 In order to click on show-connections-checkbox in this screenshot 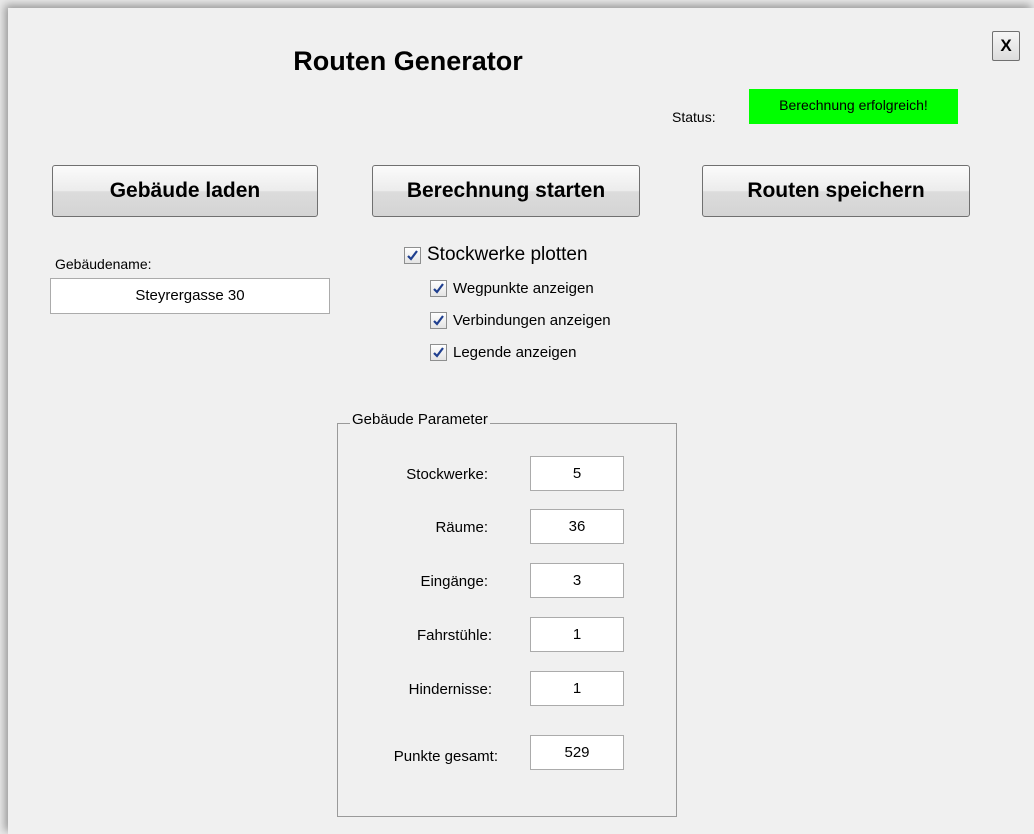, I will do `click(438, 320)`.